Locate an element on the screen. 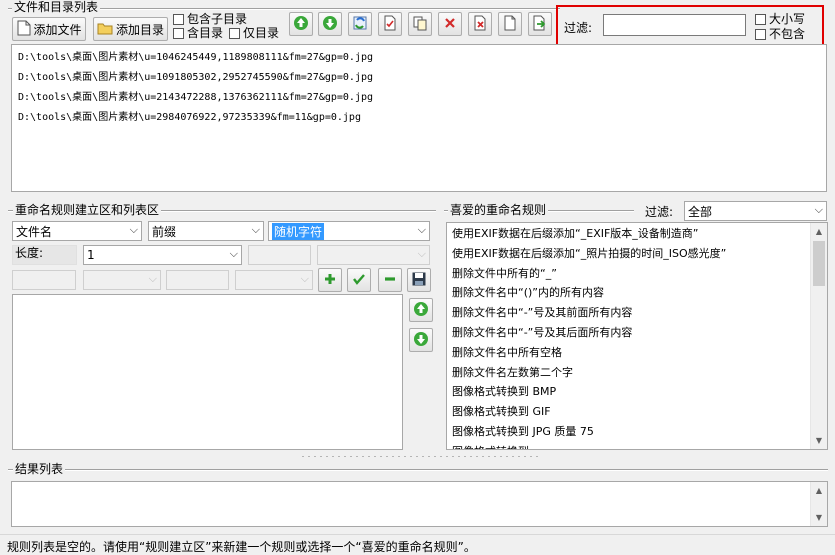  copy-icon is located at coordinates (420, 24).